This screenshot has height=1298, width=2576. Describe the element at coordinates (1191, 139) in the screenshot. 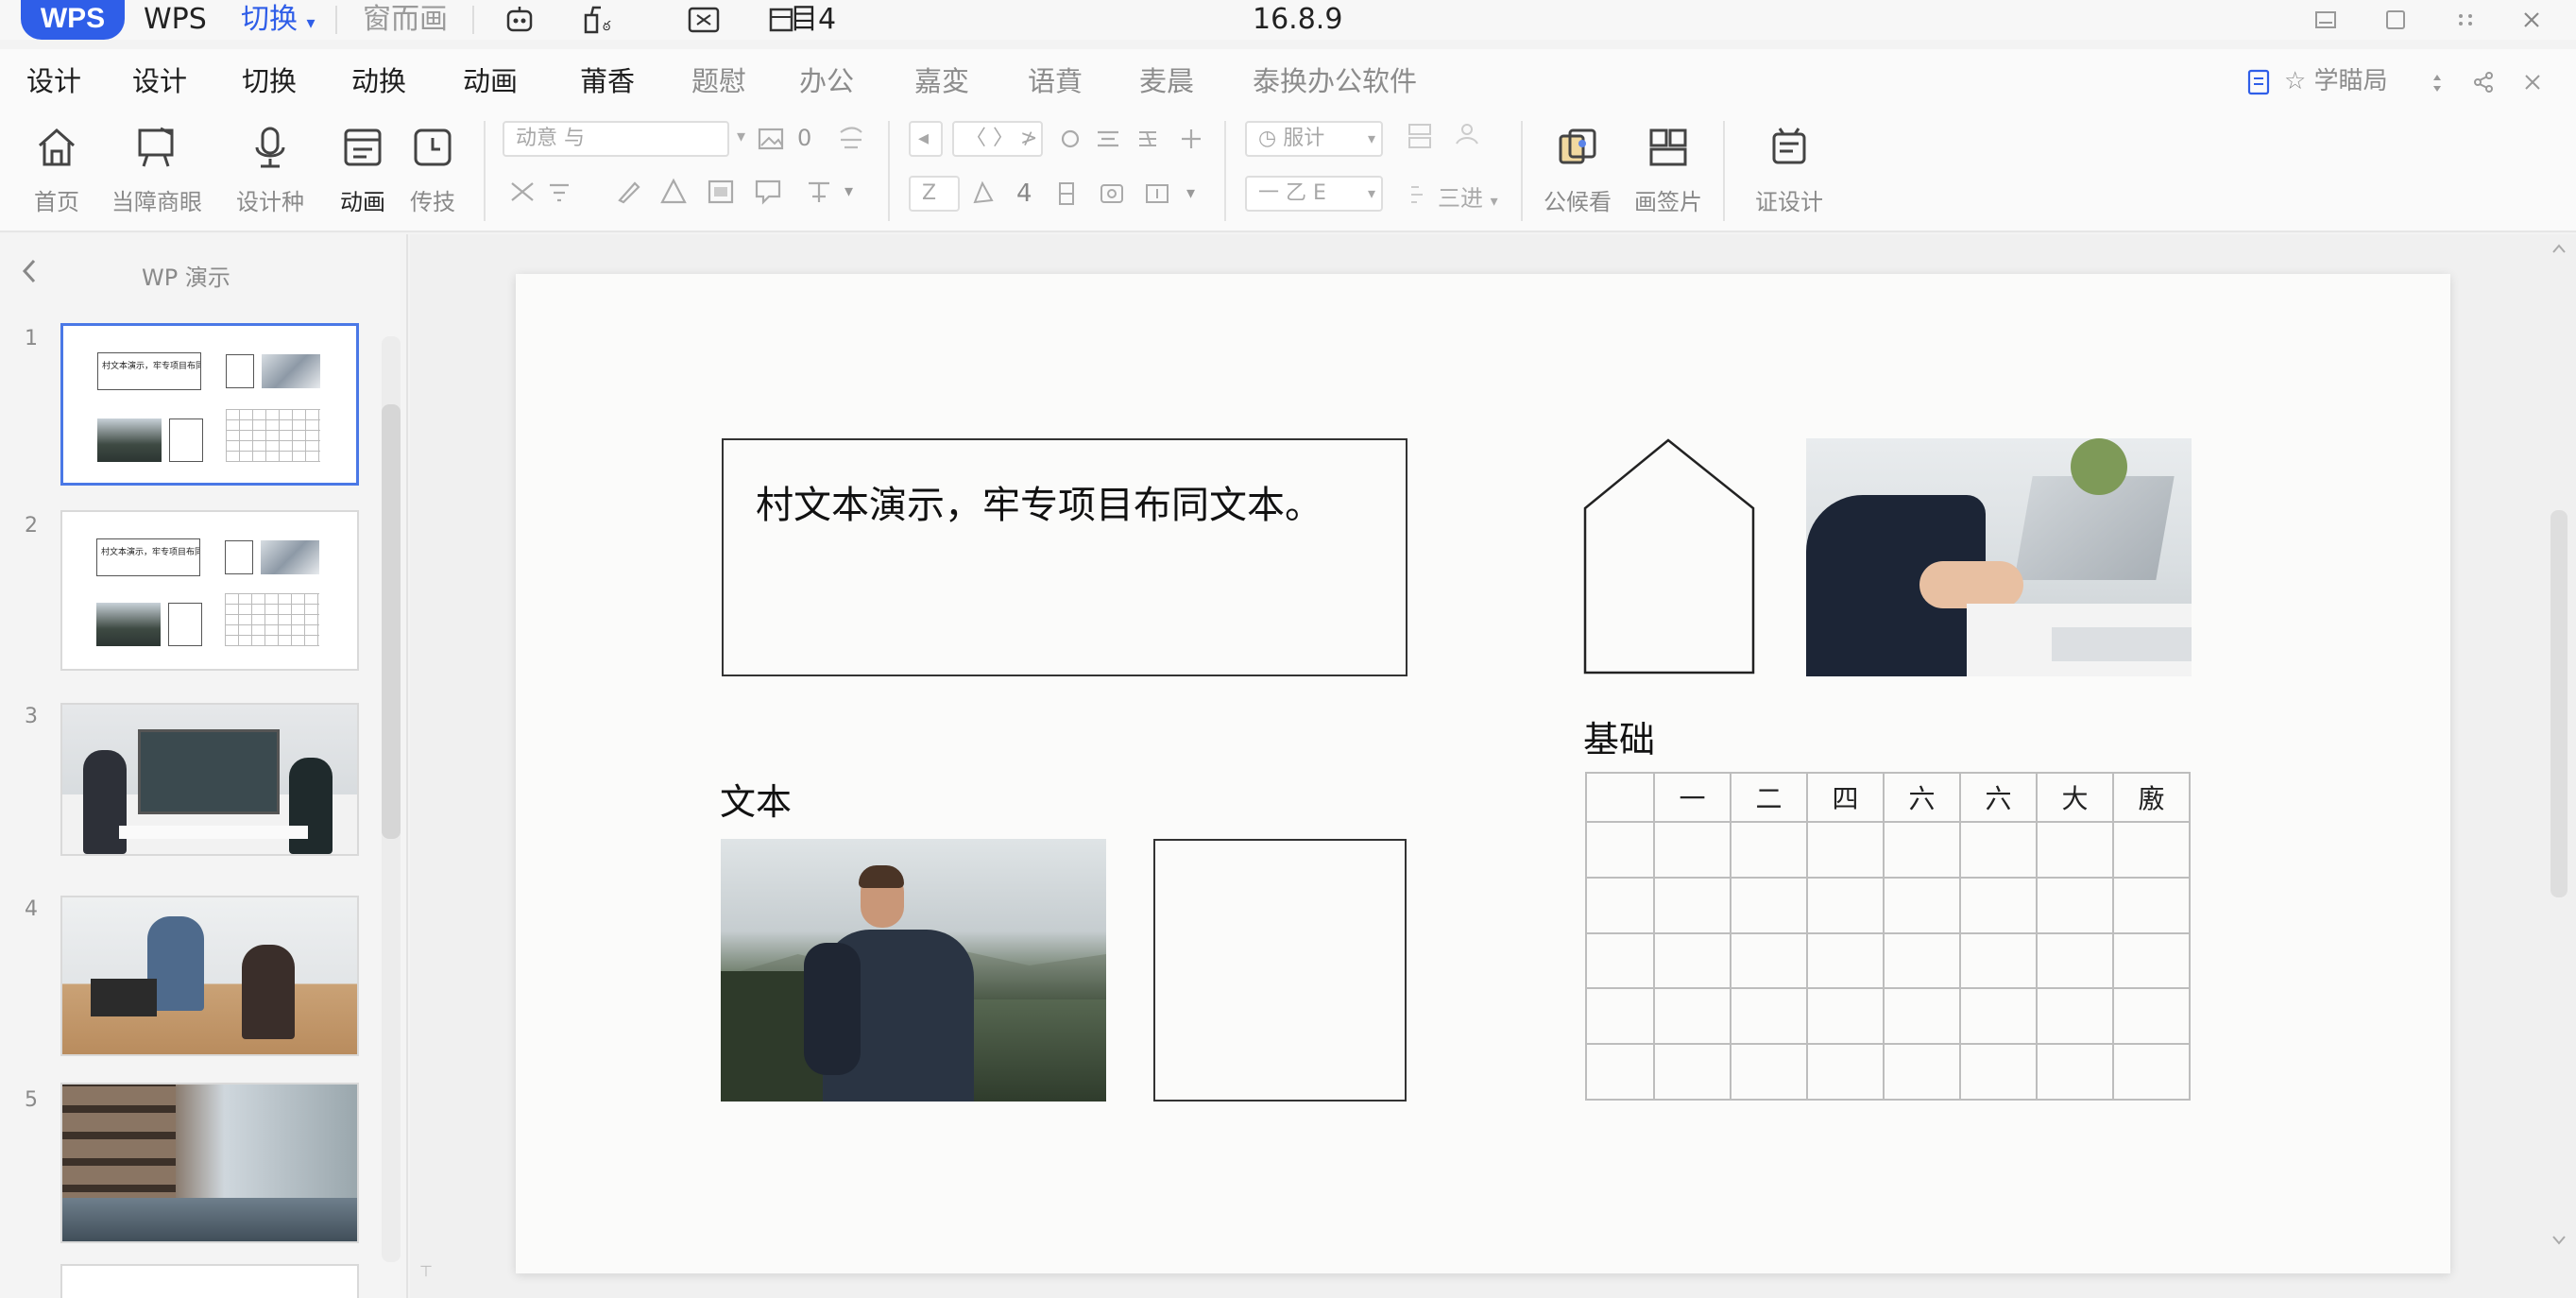

I see `add-icon` at that location.